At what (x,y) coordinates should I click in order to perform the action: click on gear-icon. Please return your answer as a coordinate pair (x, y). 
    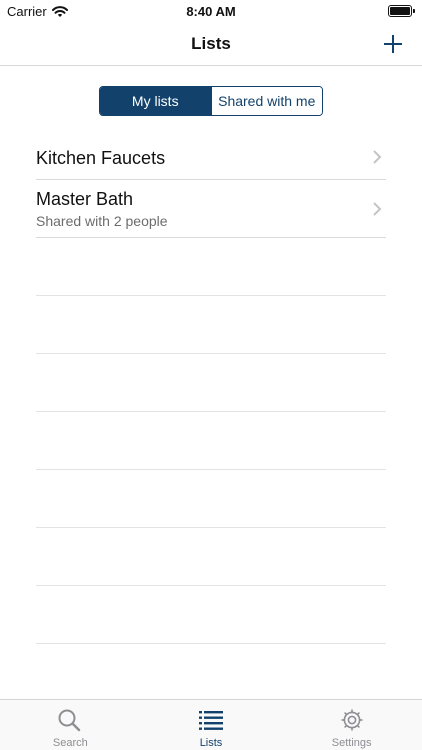
    Looking at the image, I should click on (352, 720).